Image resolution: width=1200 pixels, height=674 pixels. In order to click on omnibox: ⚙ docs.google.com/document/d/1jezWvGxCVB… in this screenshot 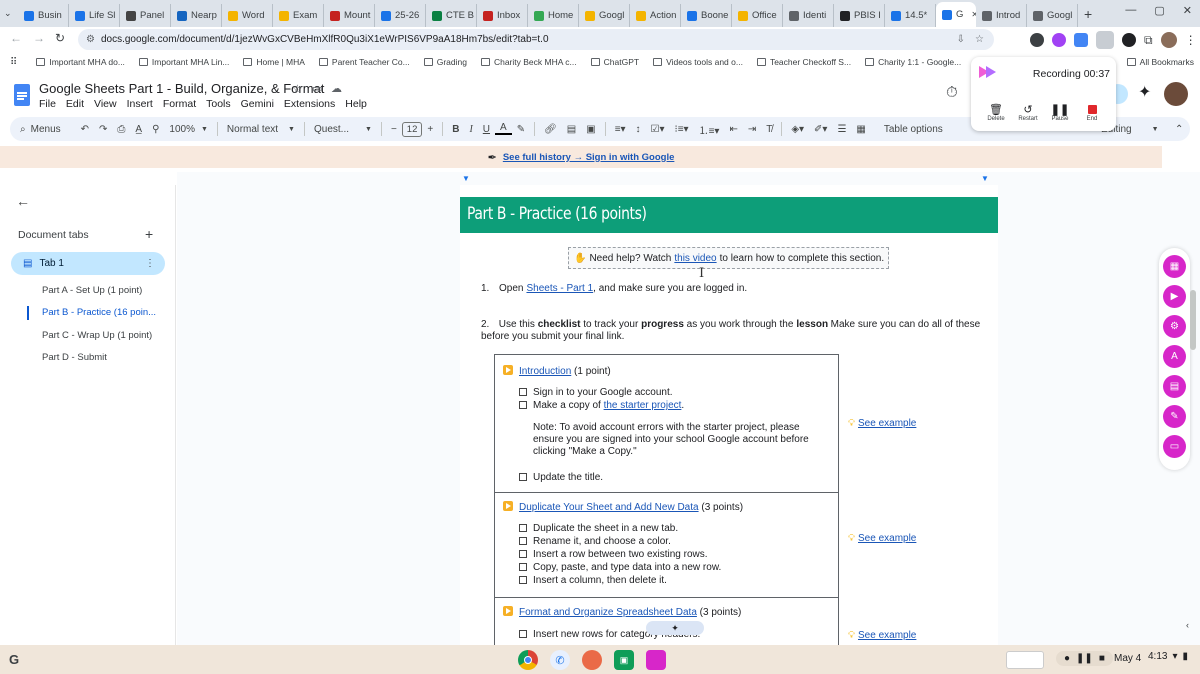, I will do `click(536, 39)`.